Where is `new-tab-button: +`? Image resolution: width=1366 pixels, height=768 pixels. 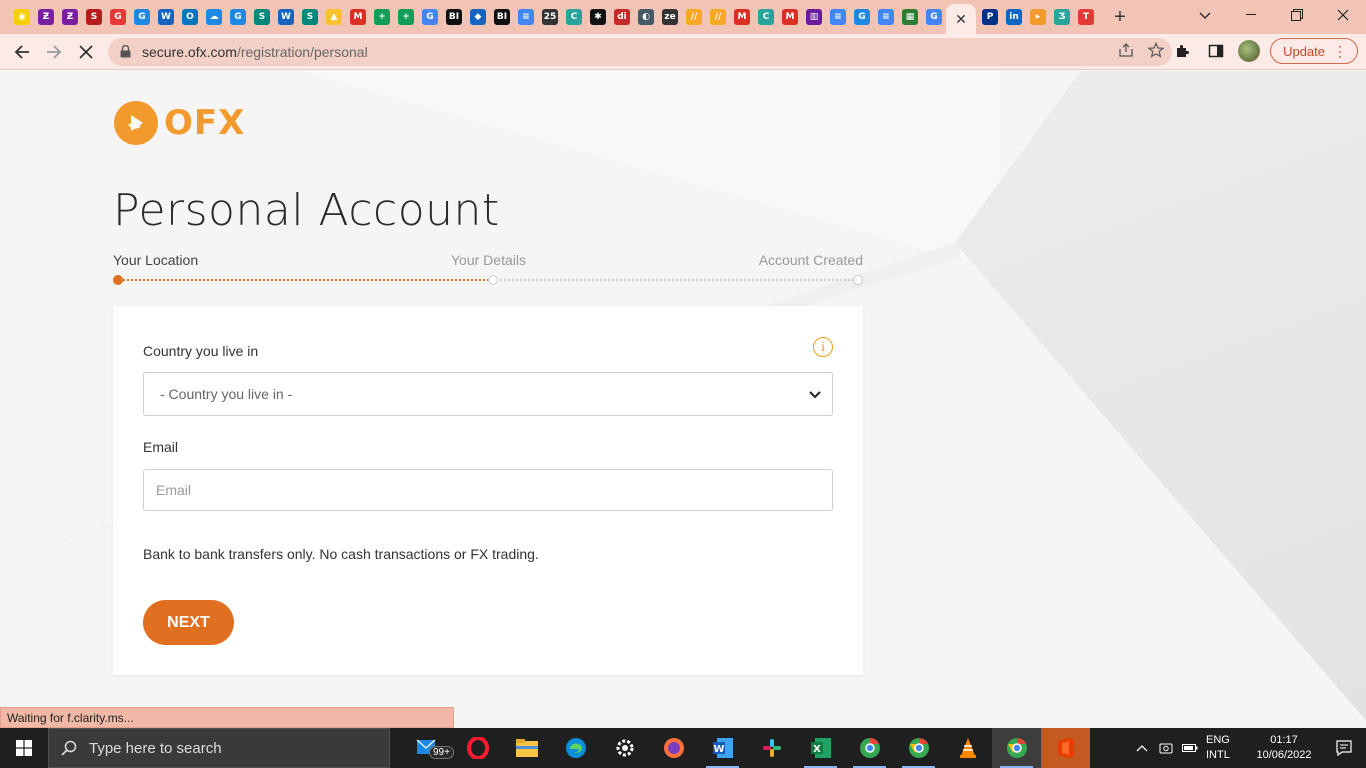
new-tab-button: + is located at coordinates (1120, 17).